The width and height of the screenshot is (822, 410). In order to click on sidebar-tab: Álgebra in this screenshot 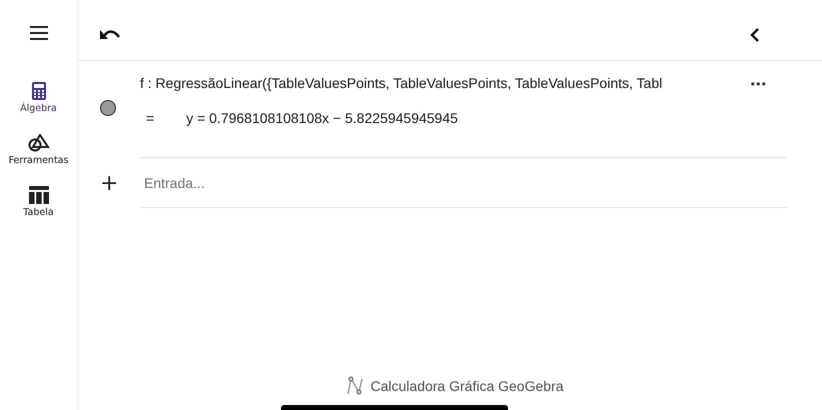, I will do `click(38, 98)`.